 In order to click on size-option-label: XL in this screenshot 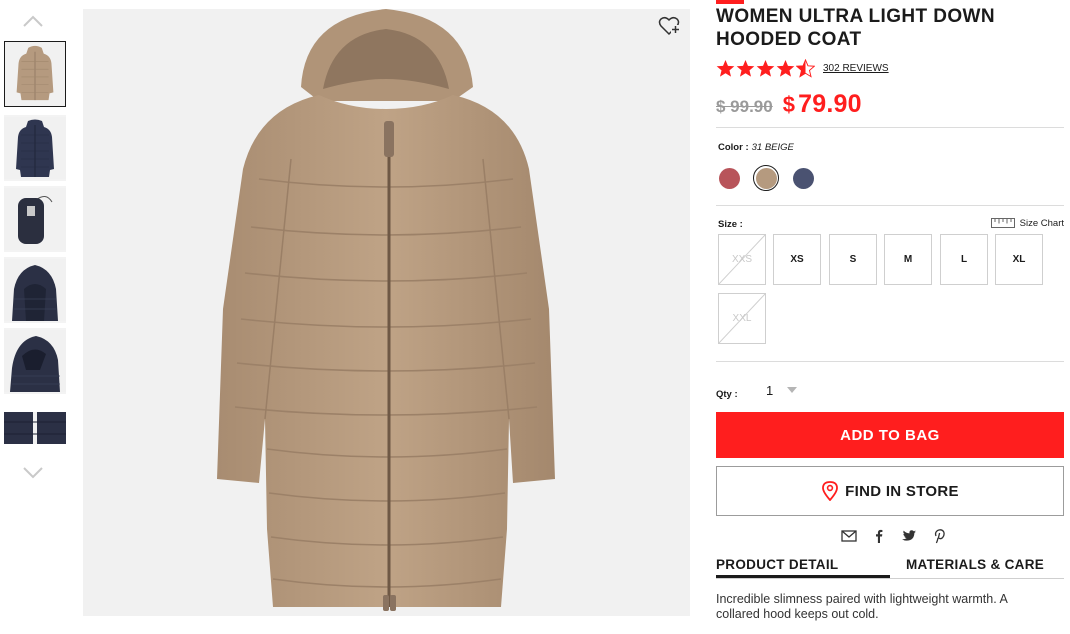, I will do `click(1019, 259)`.